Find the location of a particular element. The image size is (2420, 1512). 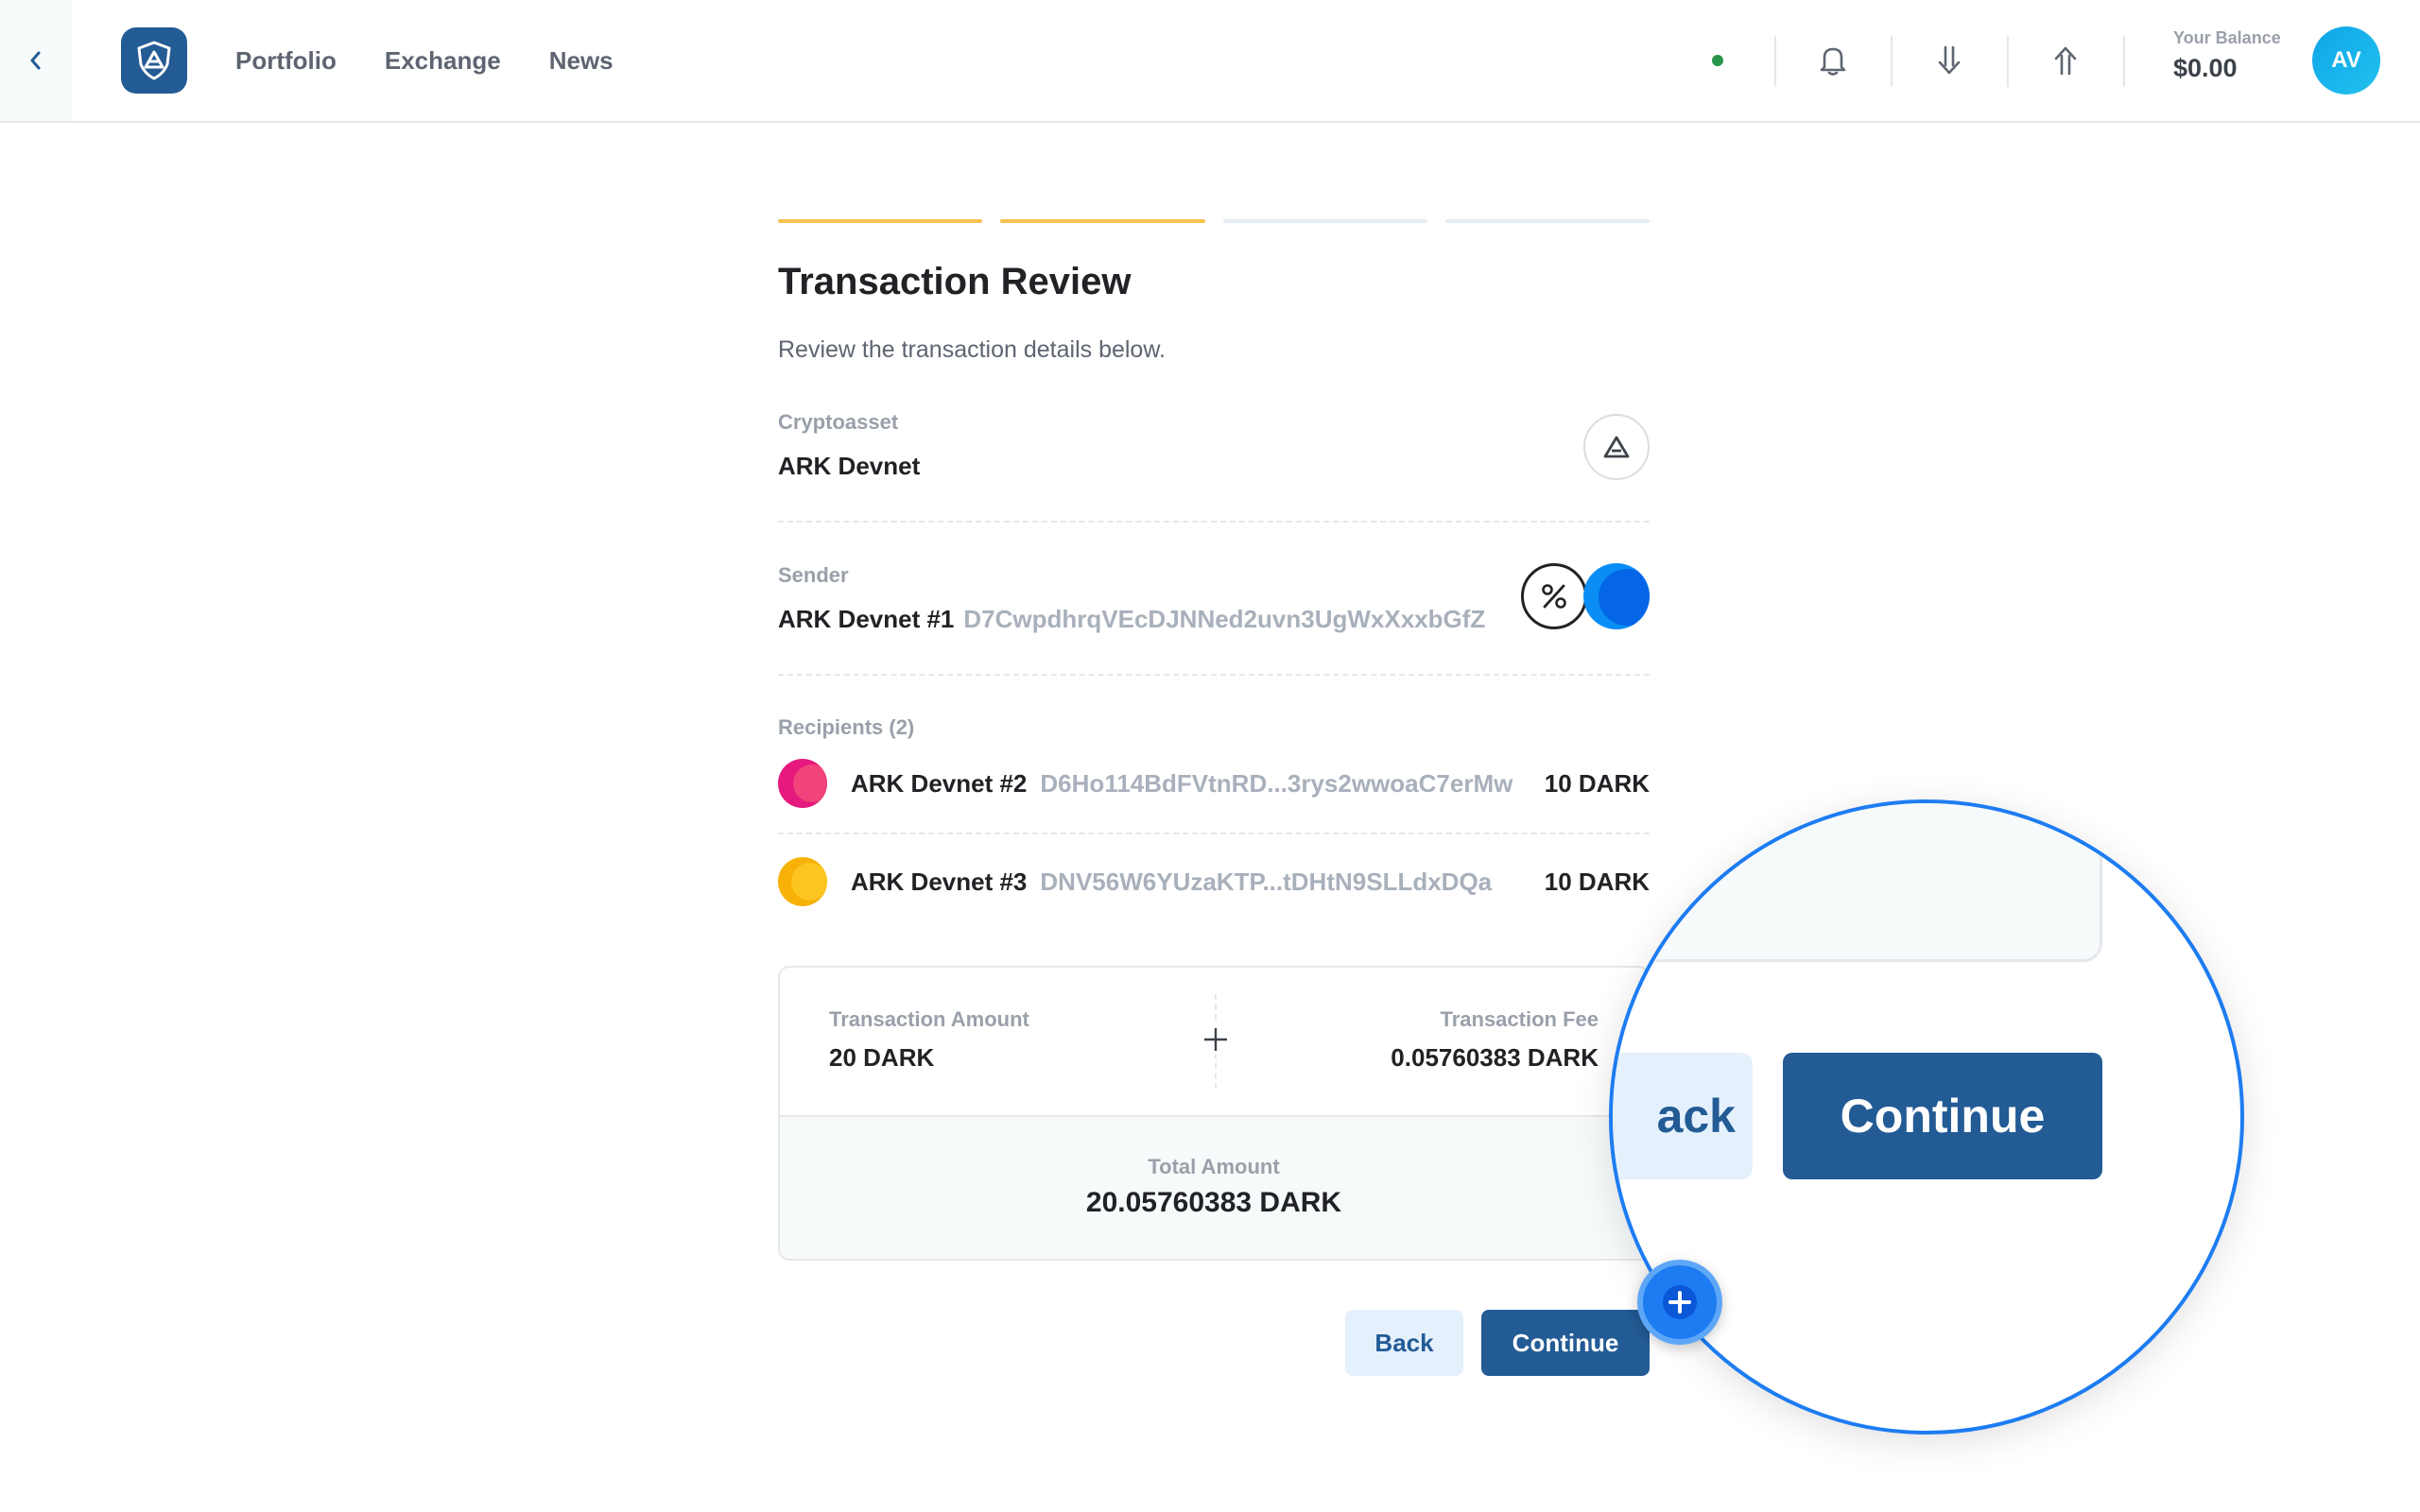

sender-avatar is located at coordinates (1616, 596).